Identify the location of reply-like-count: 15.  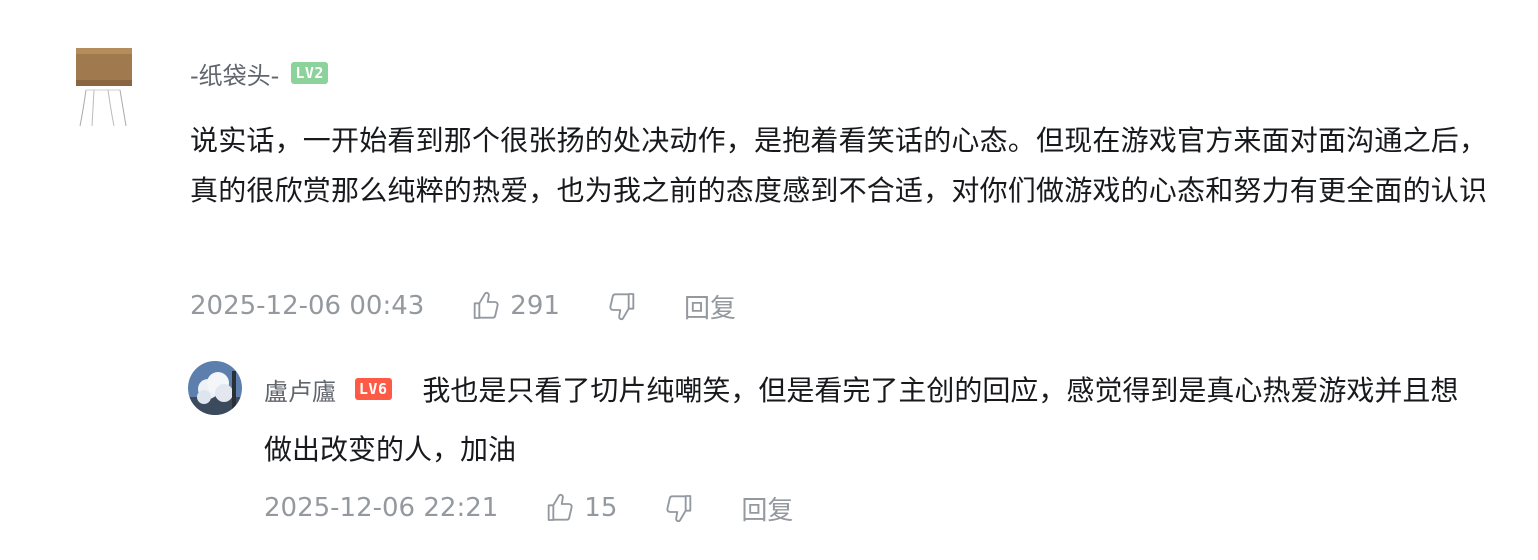
(601, 508).